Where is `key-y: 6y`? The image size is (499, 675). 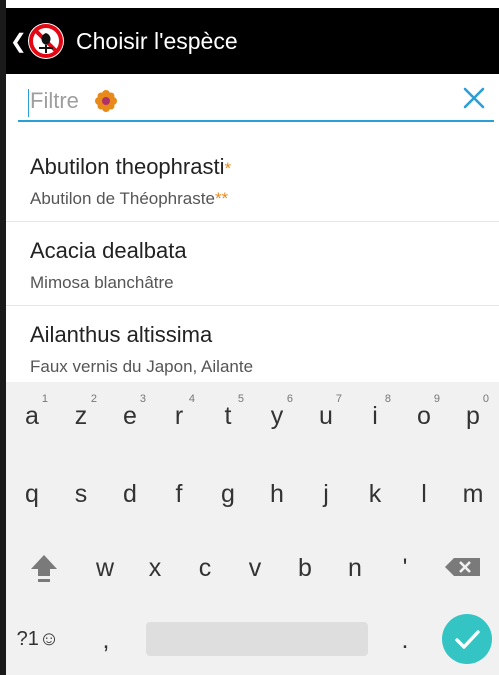
key-y: 6y is located at coordinates (277, 415).